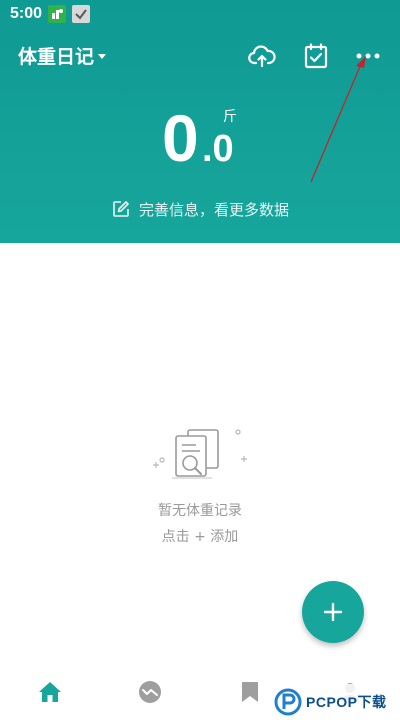 This screenshot has height=720, width=400. What do you see at coordinates (102, 56) in the screenshot?
I see `chevron-down-icon` at bounding box center [102, 56].